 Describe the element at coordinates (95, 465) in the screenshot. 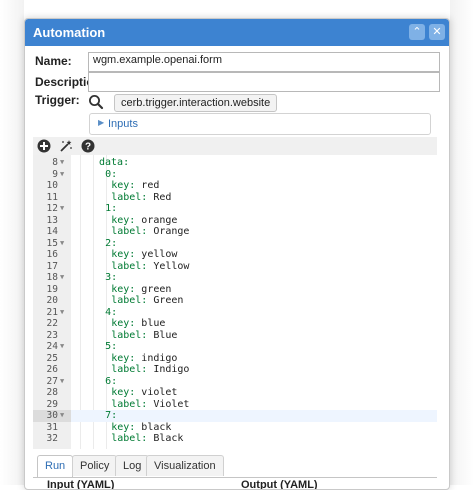

I see `tab-policy: Policy` at that location.